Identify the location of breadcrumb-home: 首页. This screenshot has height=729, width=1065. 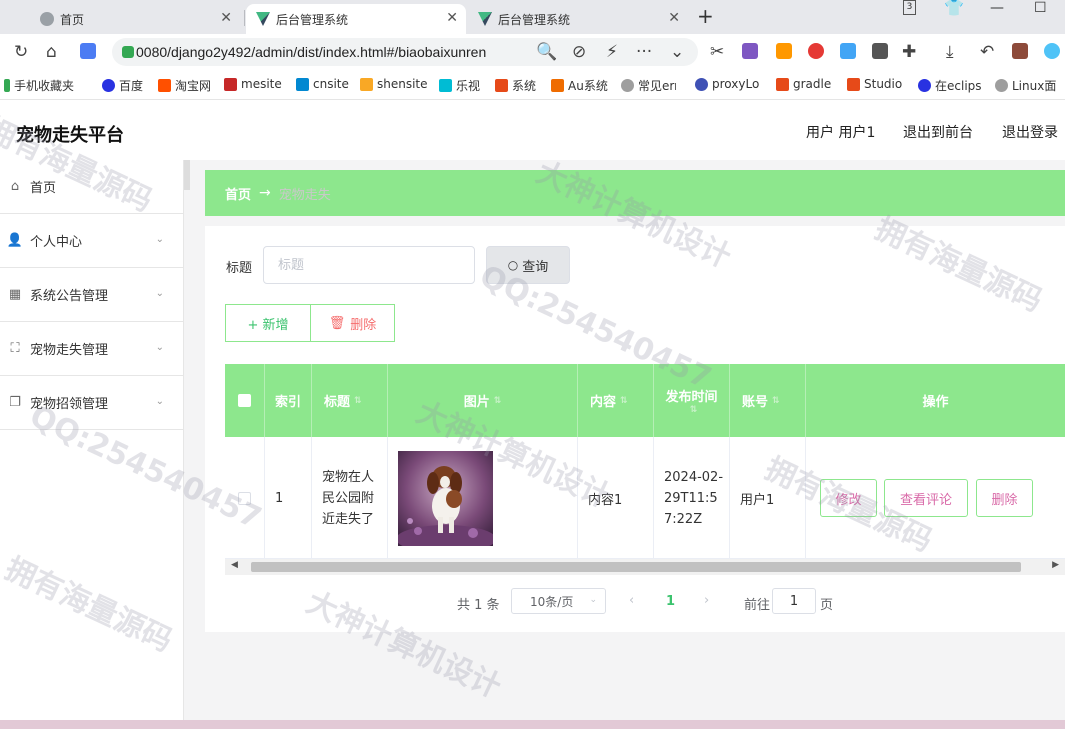
(238, 193).